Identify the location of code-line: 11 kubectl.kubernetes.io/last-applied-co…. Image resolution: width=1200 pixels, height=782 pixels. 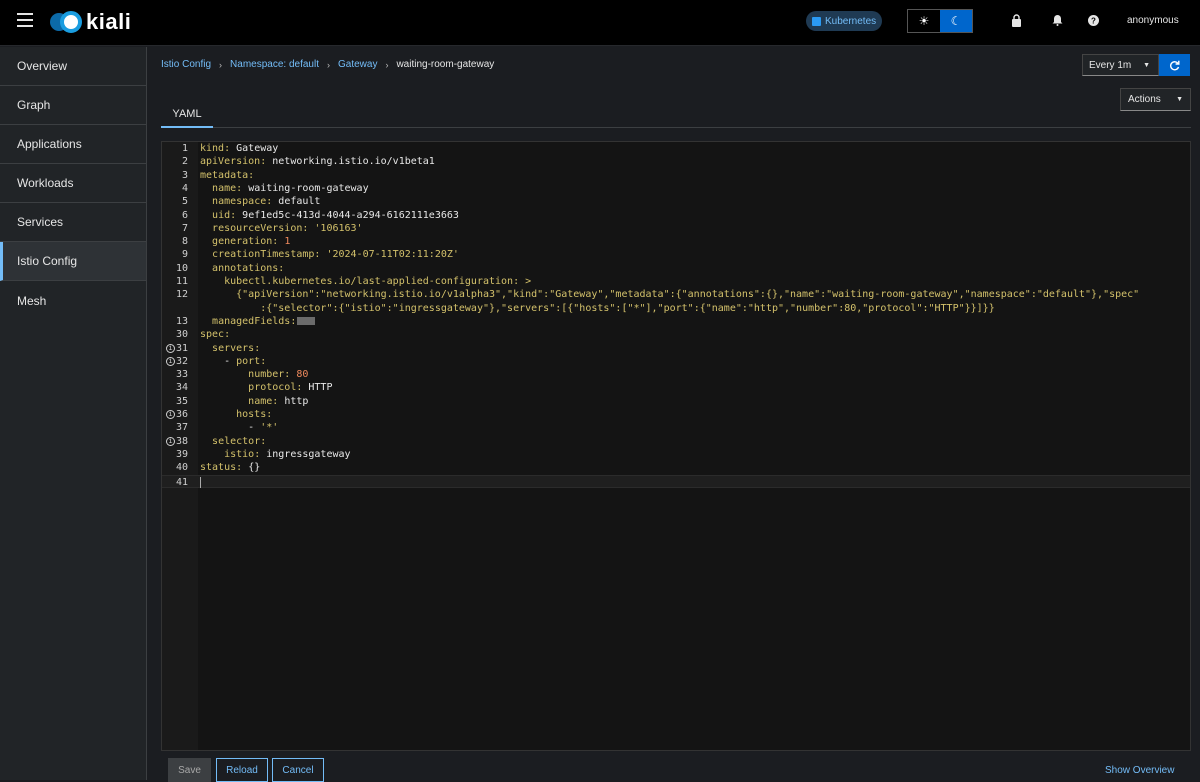
(676, 281).